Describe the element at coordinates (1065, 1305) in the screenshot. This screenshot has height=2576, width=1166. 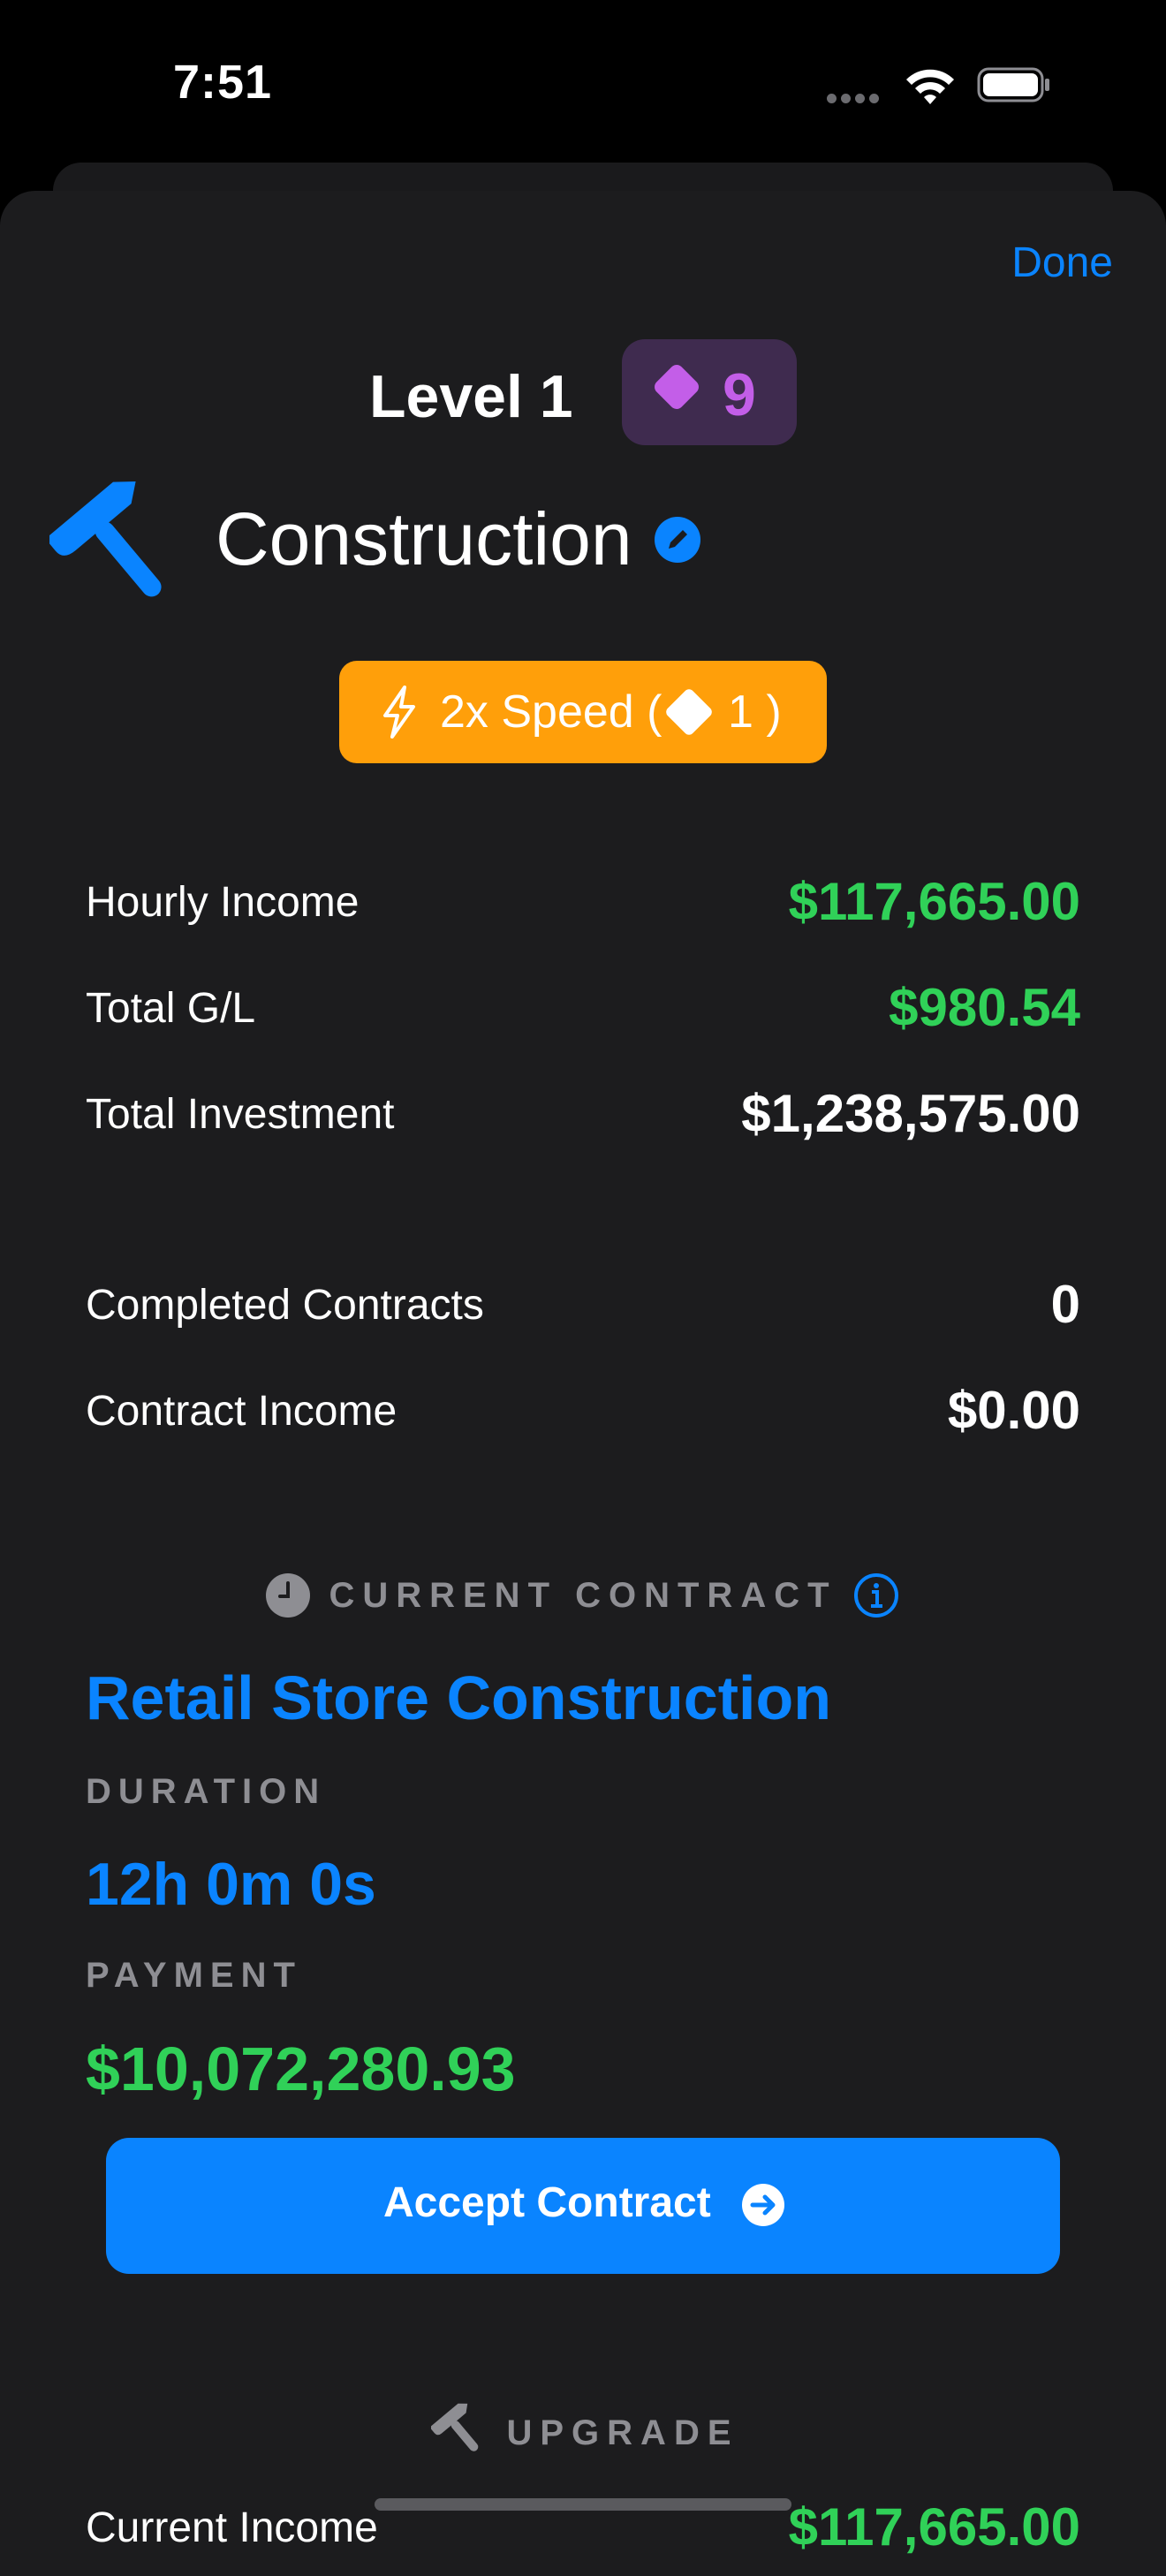
I see `stat-value: 0` at that location.